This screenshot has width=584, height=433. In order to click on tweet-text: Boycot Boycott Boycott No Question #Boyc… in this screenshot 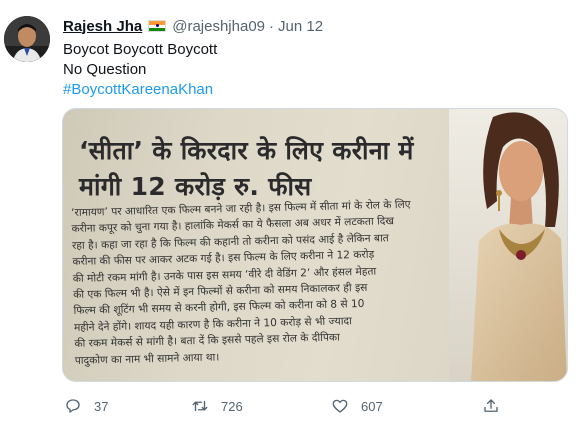, I will do `click(140, 70)`.